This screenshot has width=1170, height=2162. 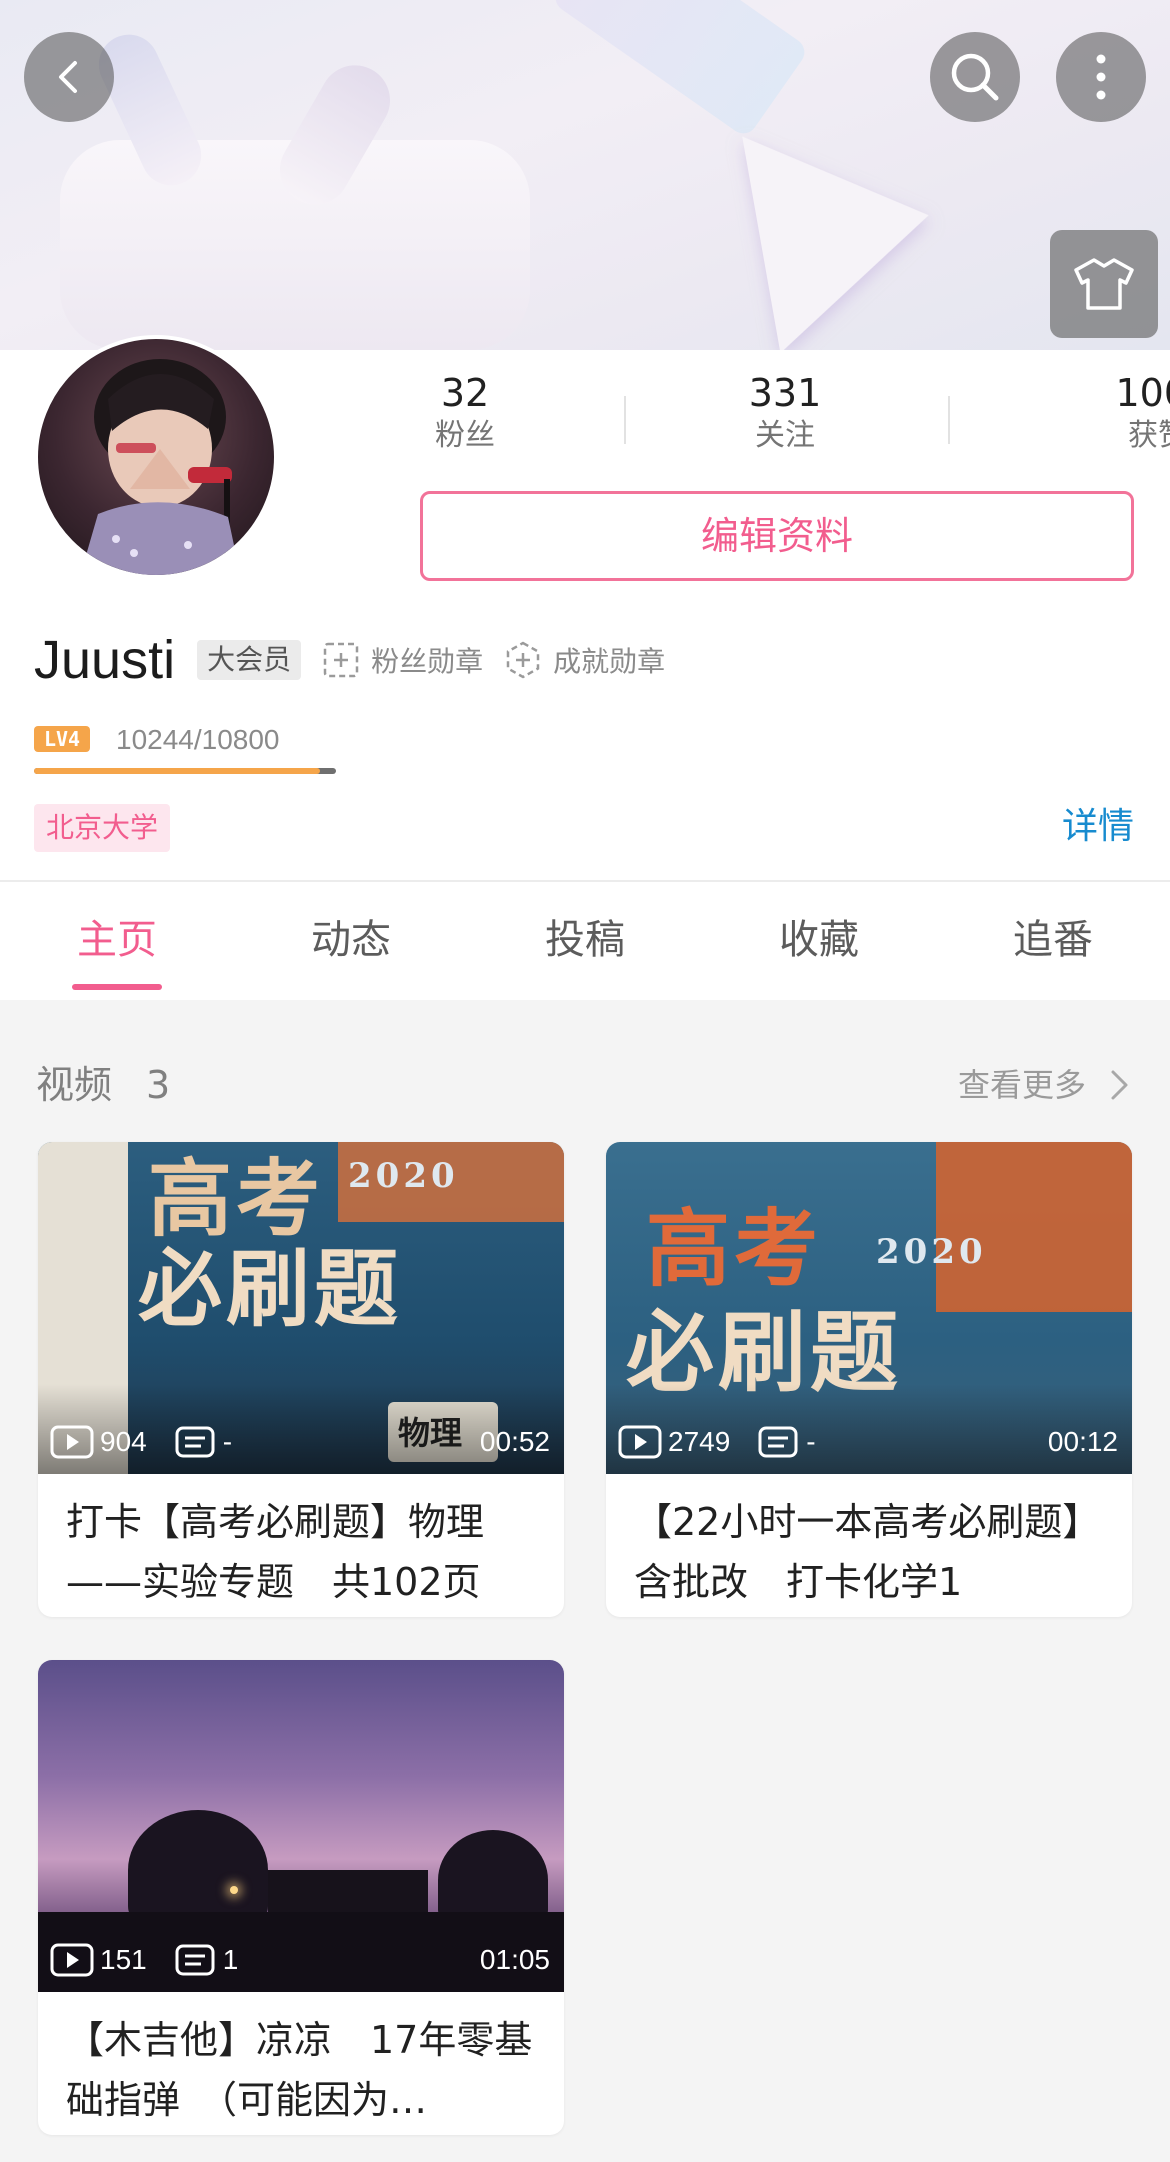 I want to click on fans-label: 粉丝, so click(x=465, y=435).